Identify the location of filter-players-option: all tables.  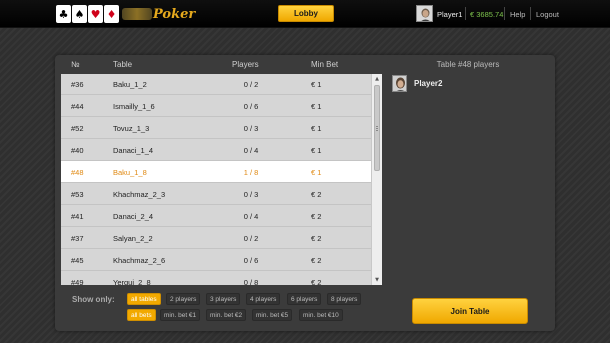
(144, 299).